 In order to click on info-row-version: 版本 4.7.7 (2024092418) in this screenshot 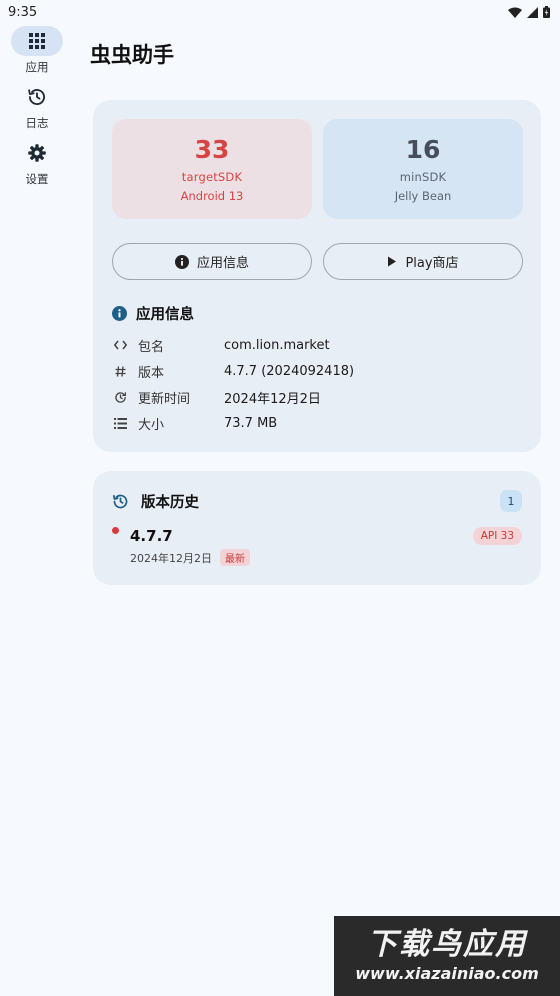, I will do `click(322, 371)`.